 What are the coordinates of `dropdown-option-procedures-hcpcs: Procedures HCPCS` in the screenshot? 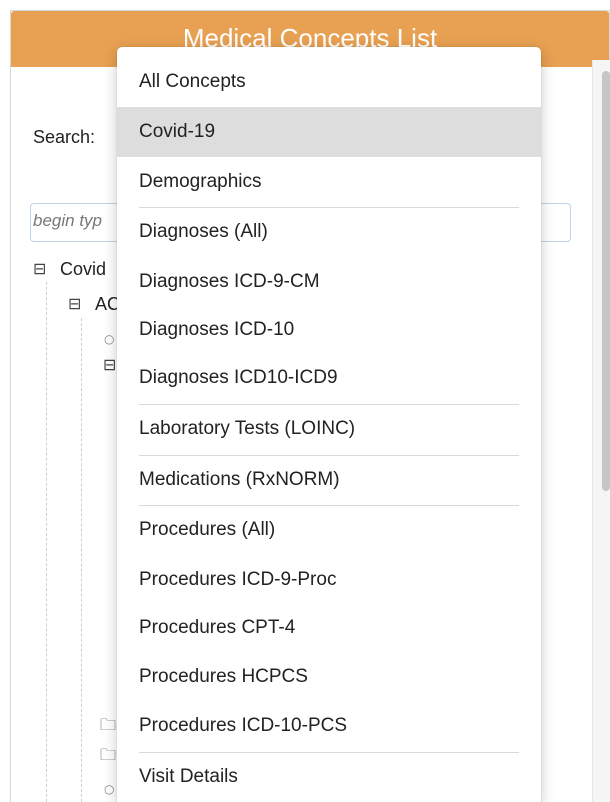 It's located at (329, 677).